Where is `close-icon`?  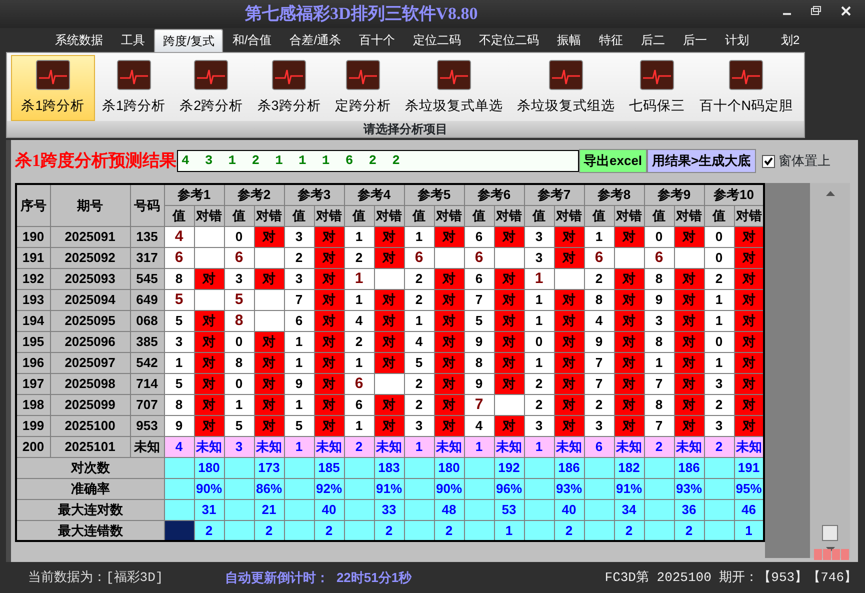
close-icon is located at coordinates (846, 11).